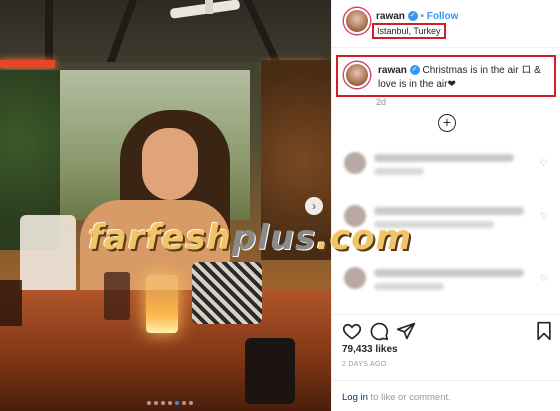 The image size is (560, 411). I want to click on carousel-dots, so click(170, 403).